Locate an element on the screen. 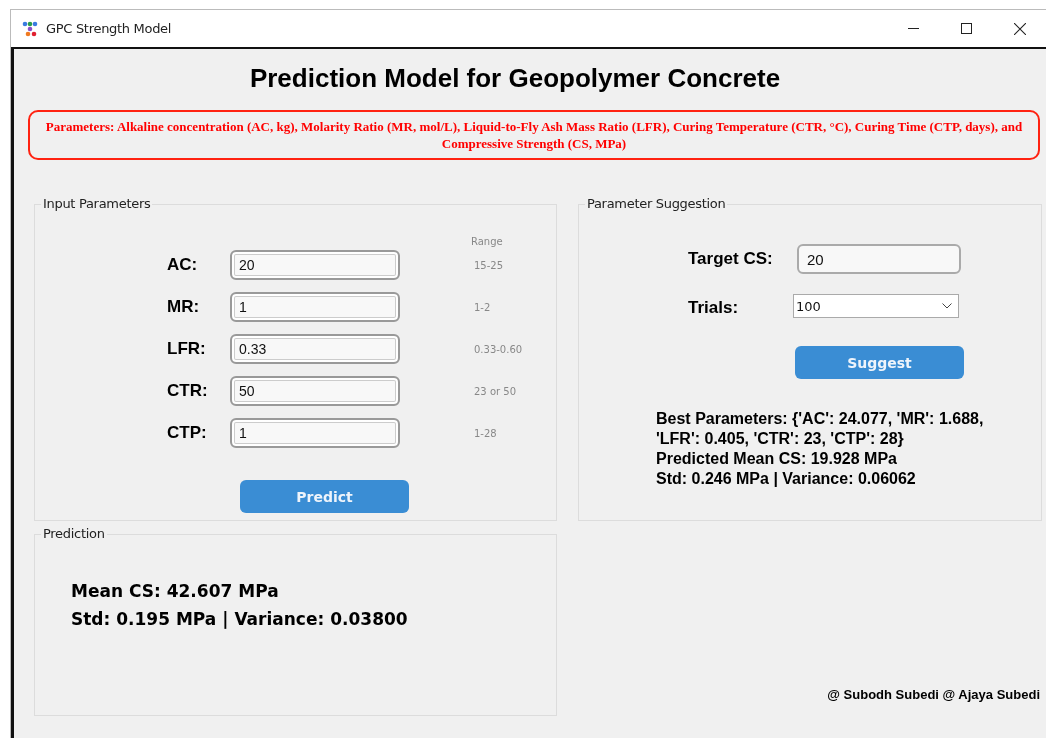 The image size is (1046, 738). trials-dropdown: 100 is located at coordinates (876, 306).